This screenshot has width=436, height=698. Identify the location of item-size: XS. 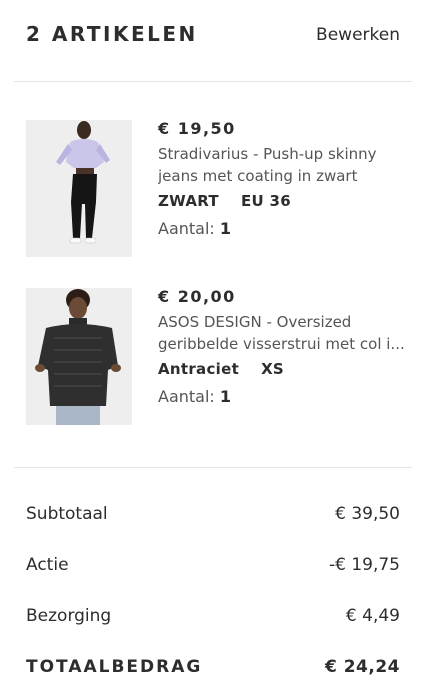
(273, 369).